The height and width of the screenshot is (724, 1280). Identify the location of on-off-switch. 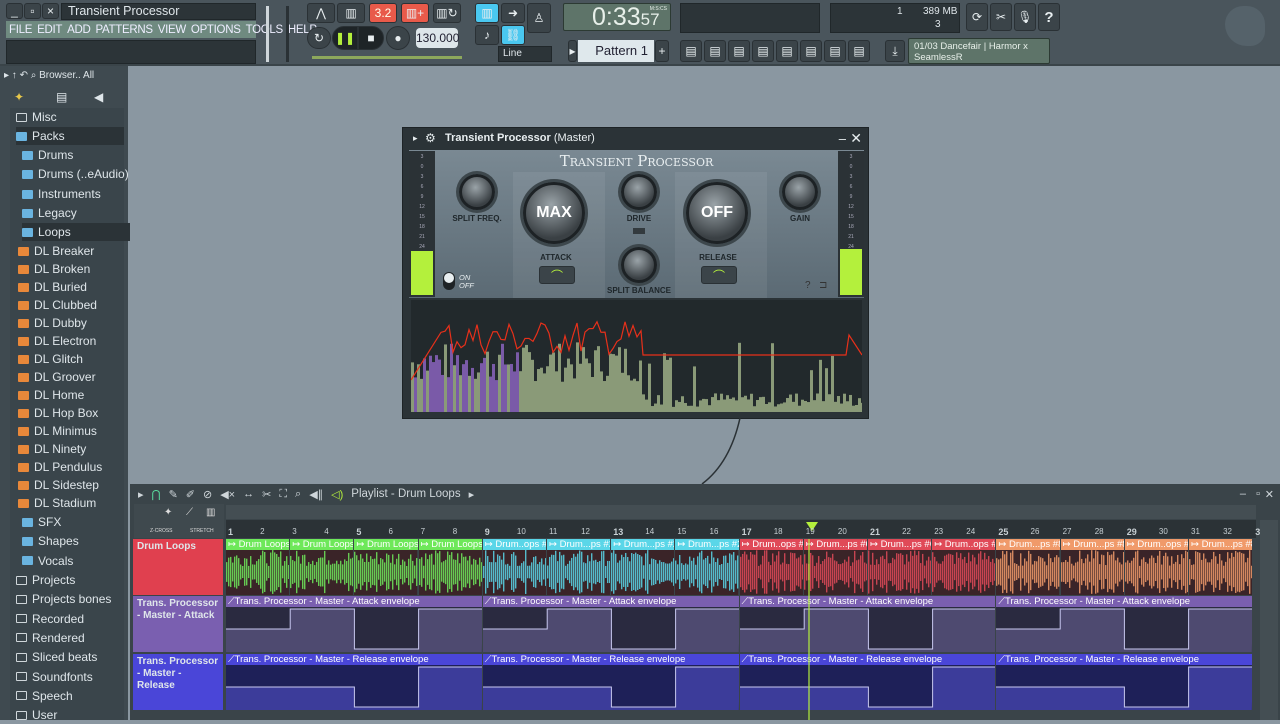
(449, 281).